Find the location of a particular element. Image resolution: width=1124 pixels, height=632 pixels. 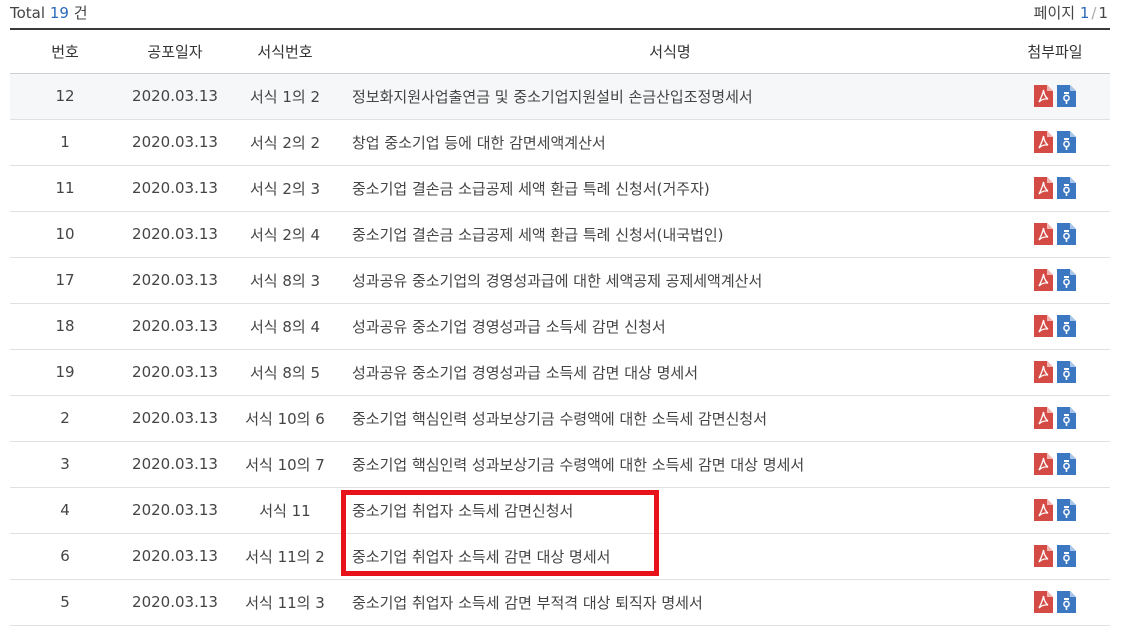

page-total: 1 is located at coordinates (1103, 13).